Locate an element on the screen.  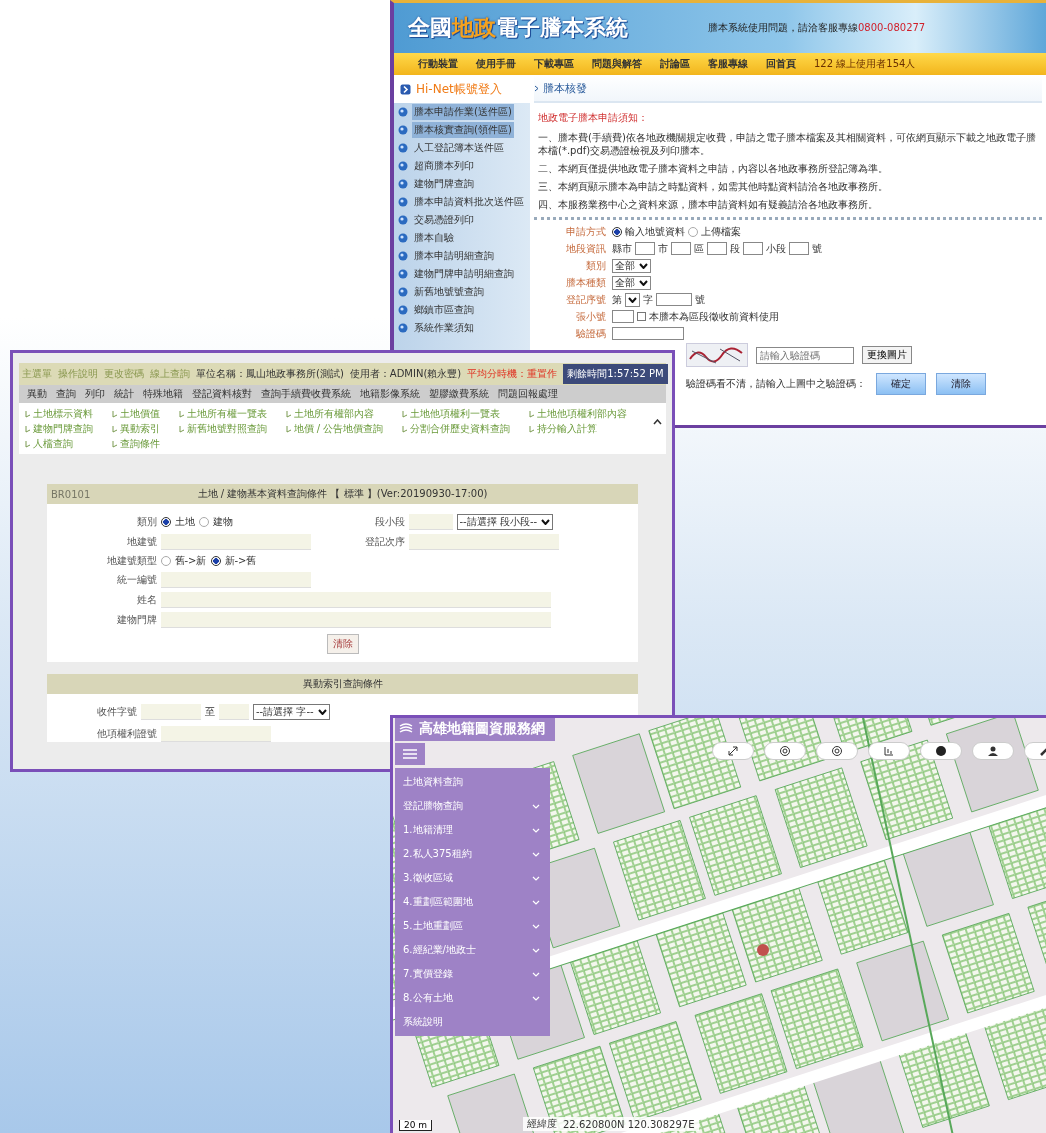
menu-label: 系統說明 is located at coordinates (423, 1022).